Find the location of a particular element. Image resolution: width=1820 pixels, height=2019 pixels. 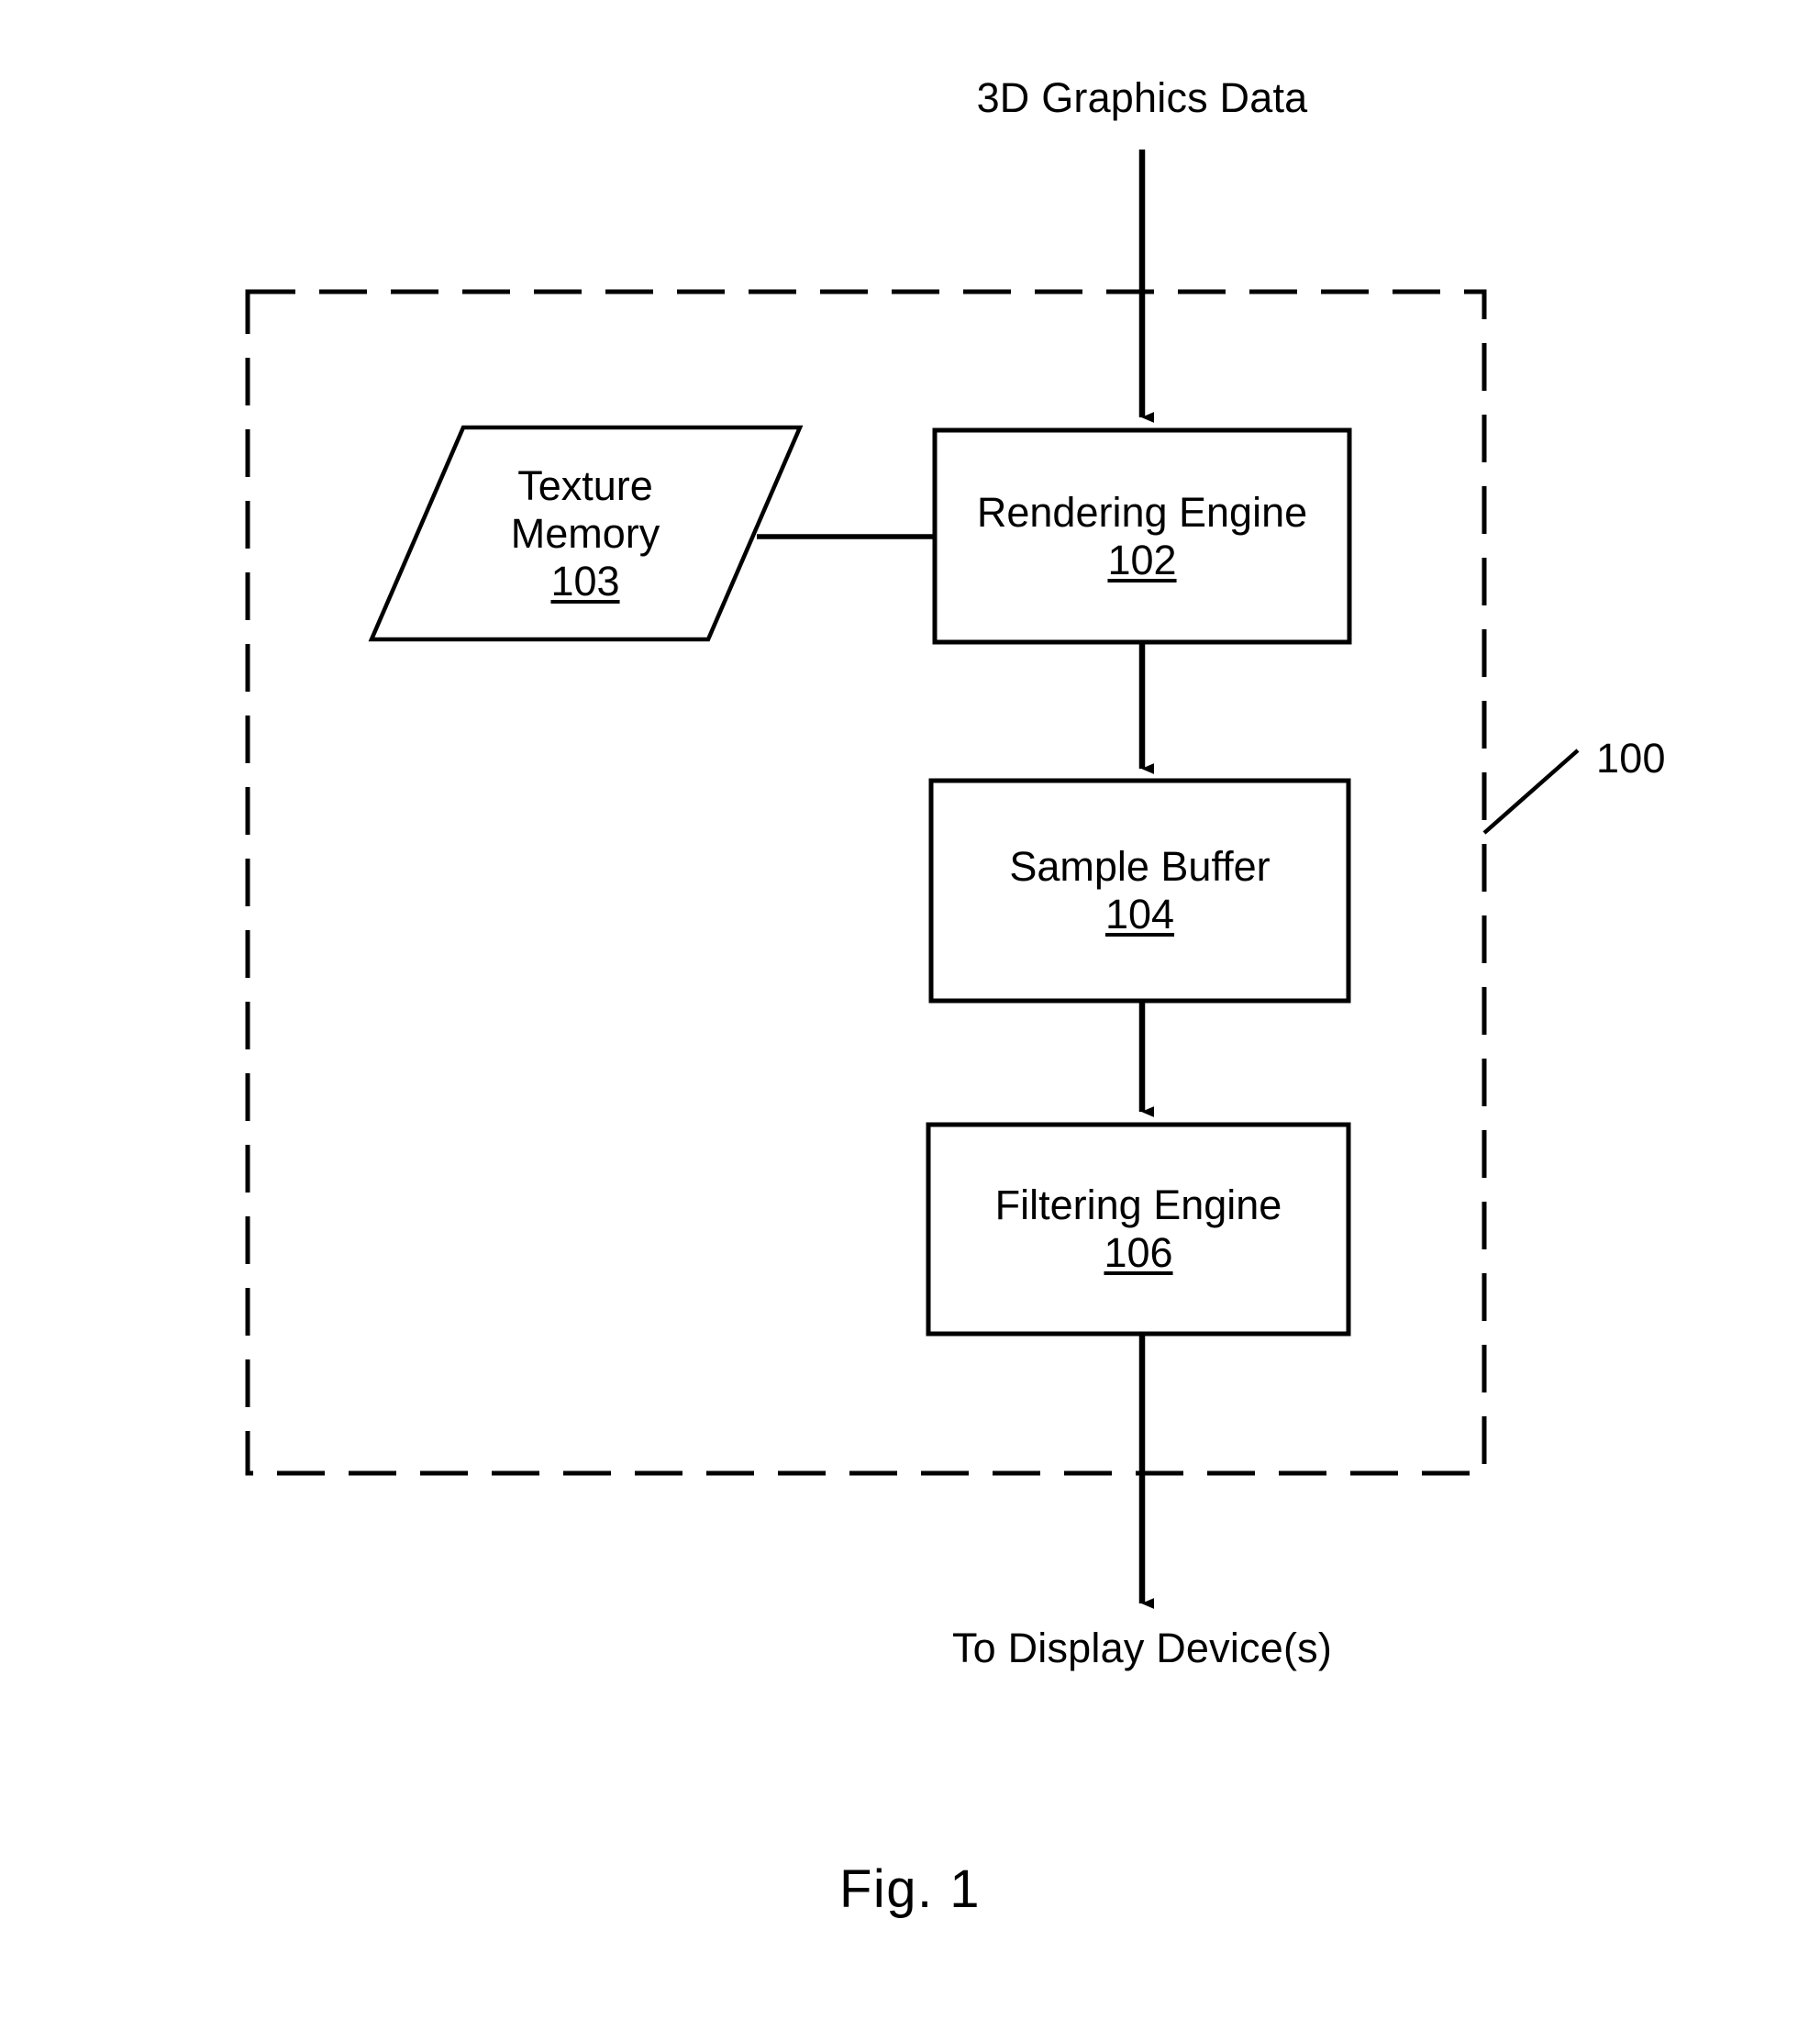

sample-buffer-node: Sample Buffer 104 is located at coordinates (1139, 891).